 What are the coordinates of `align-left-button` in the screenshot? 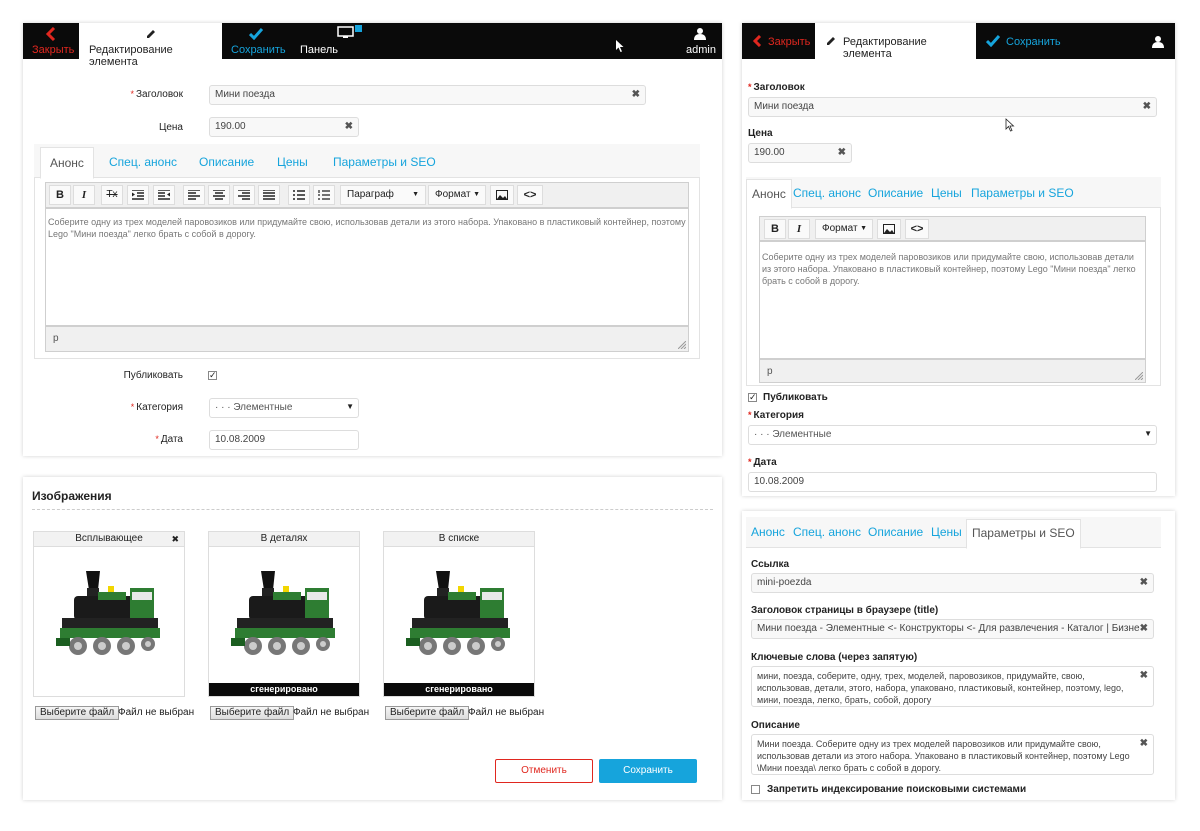 It's located at (194, 195).